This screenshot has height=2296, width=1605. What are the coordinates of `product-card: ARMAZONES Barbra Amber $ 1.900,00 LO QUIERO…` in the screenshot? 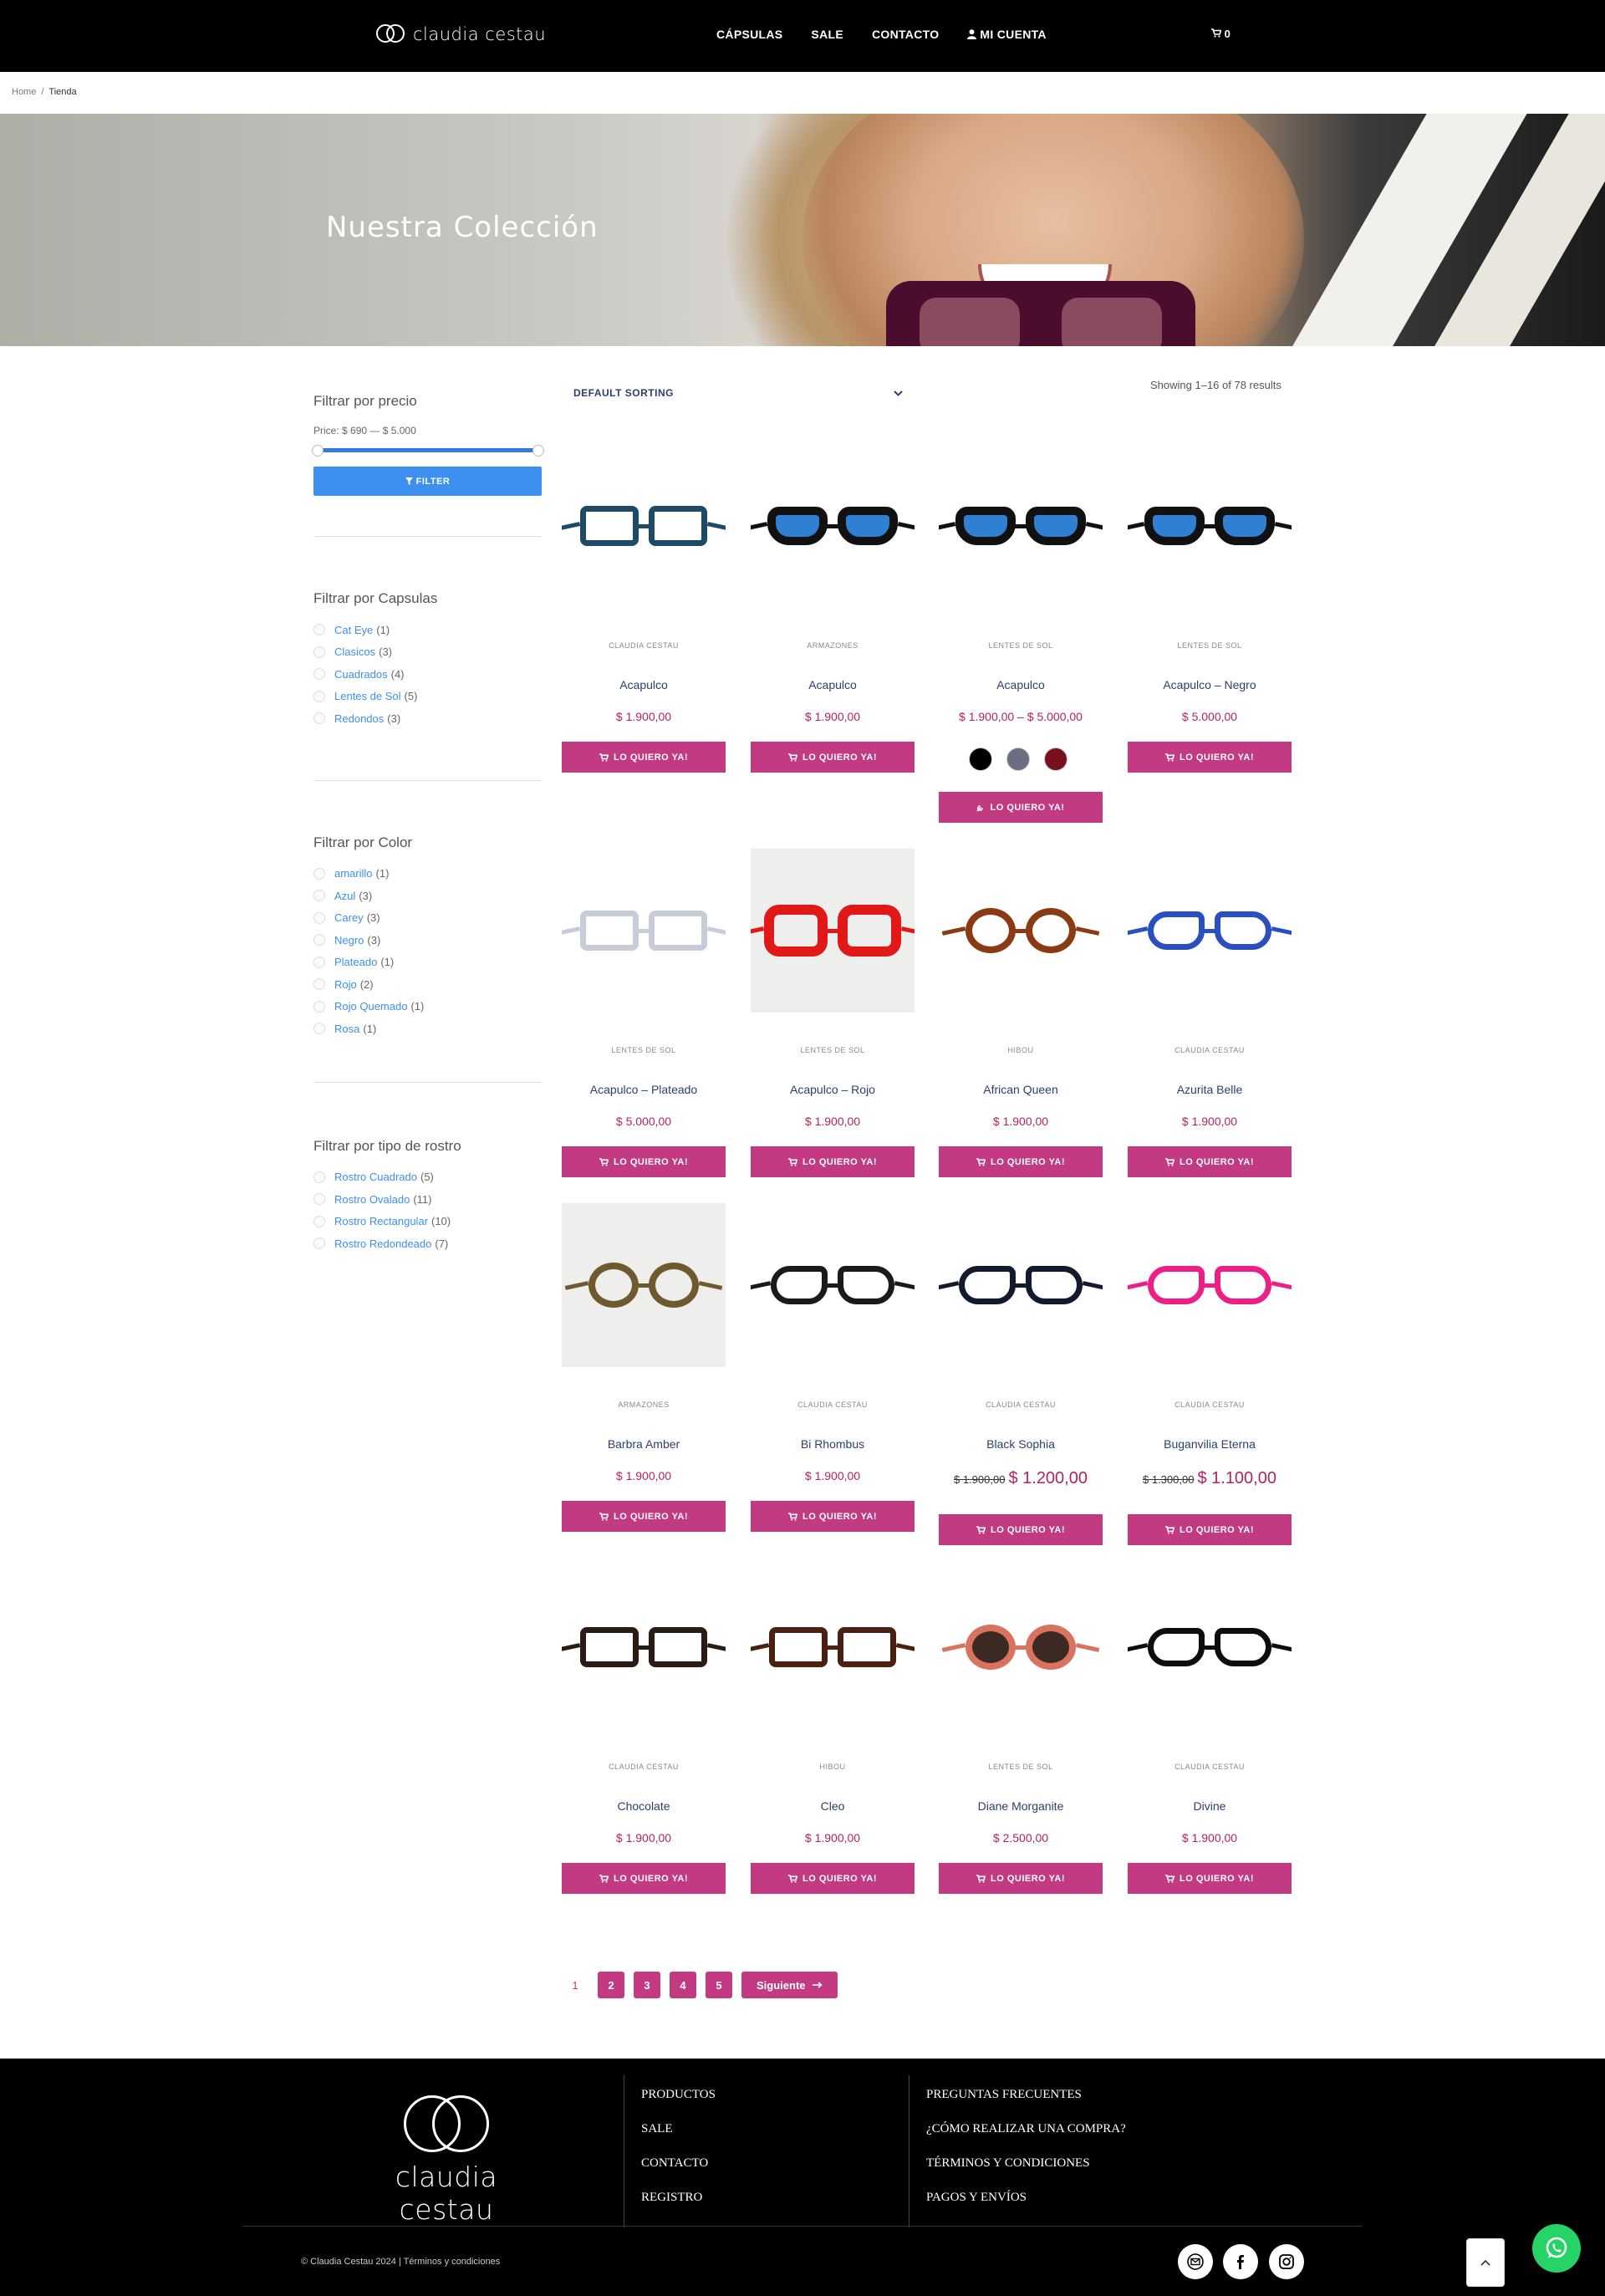 It's located at (644, 1370).